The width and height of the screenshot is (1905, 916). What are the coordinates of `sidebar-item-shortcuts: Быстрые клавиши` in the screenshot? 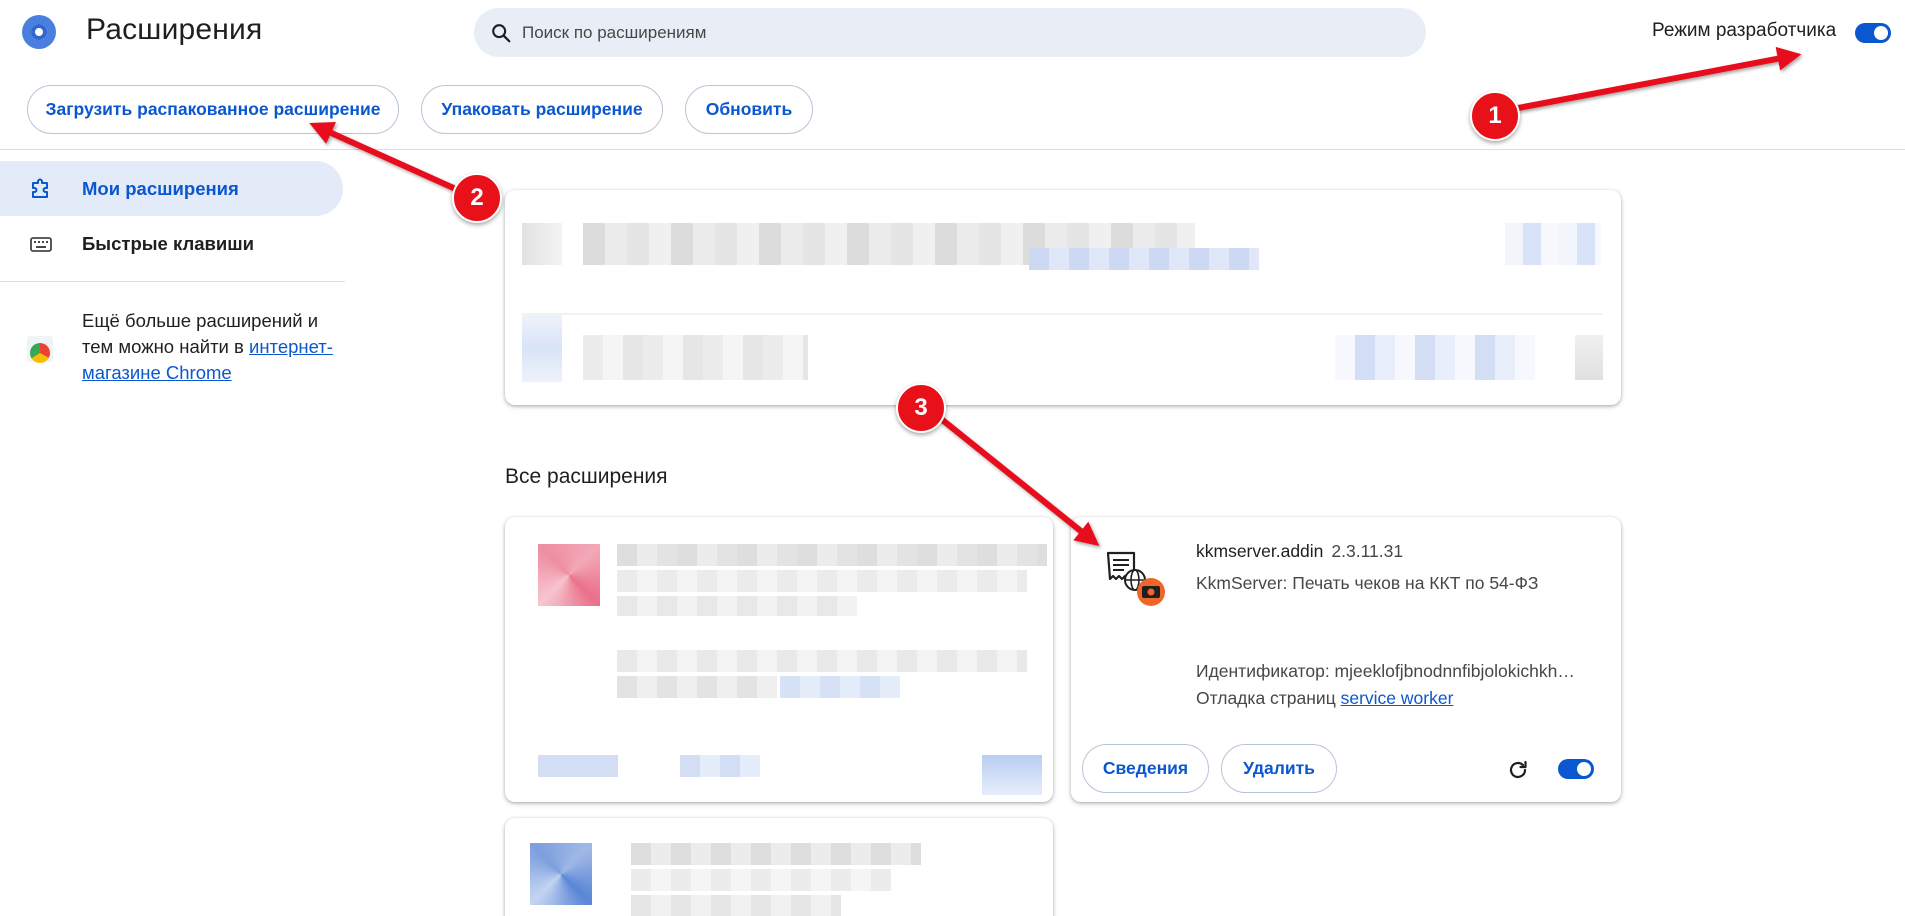 It's located at (171, 243).